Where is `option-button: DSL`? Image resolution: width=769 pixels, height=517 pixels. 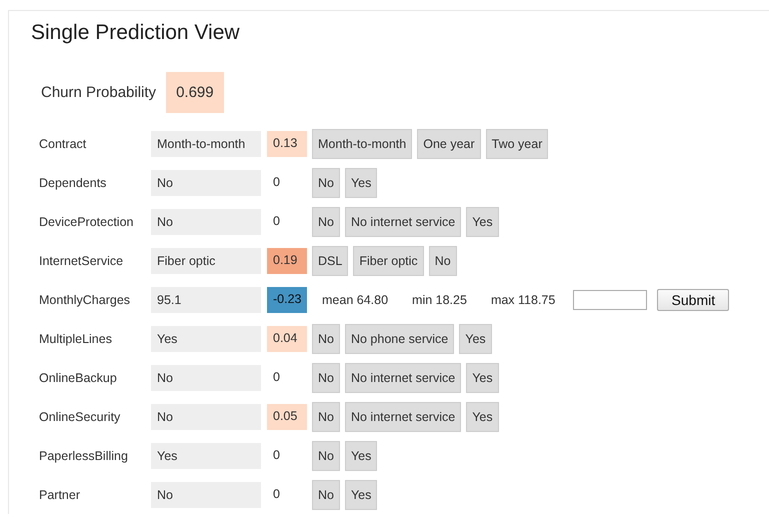
option-button: DSL is located at coordinates (330, 261).